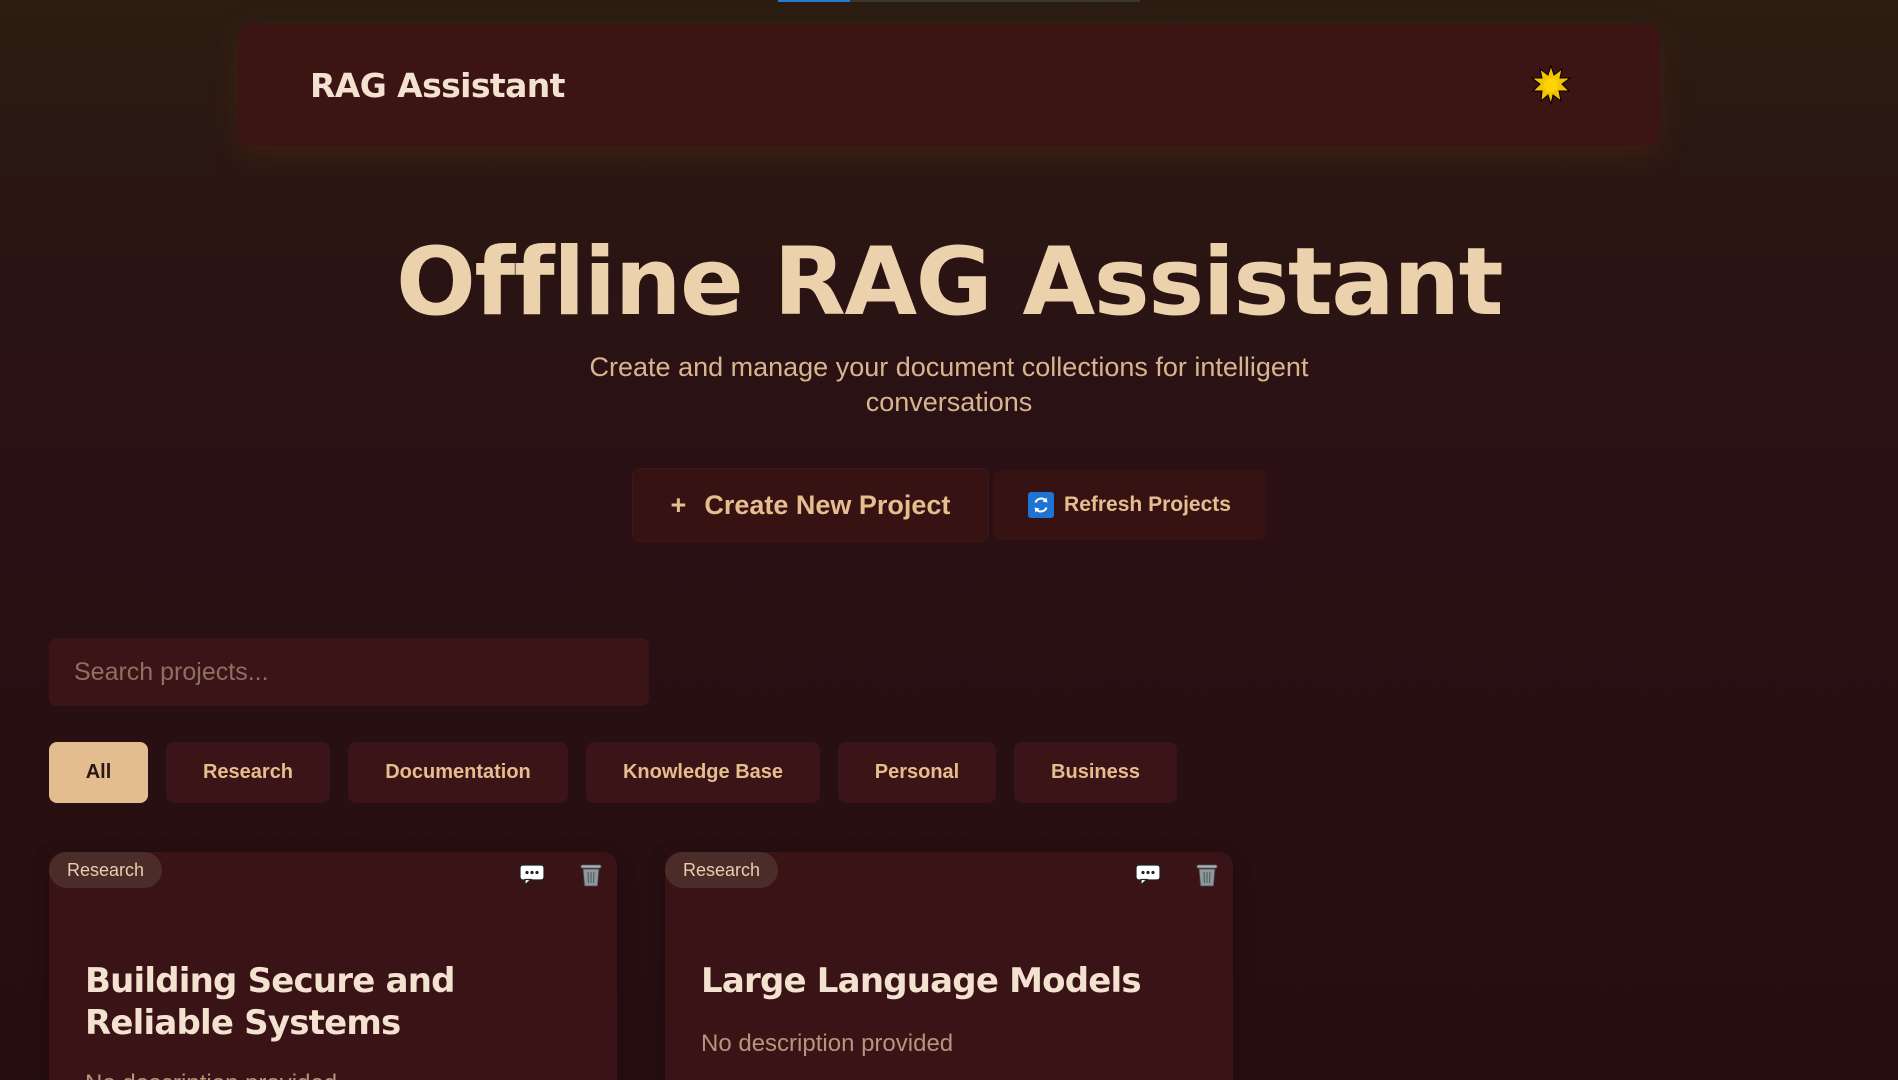  I want to click on page-title: Offline RAG Assistant, so click(949, 282).